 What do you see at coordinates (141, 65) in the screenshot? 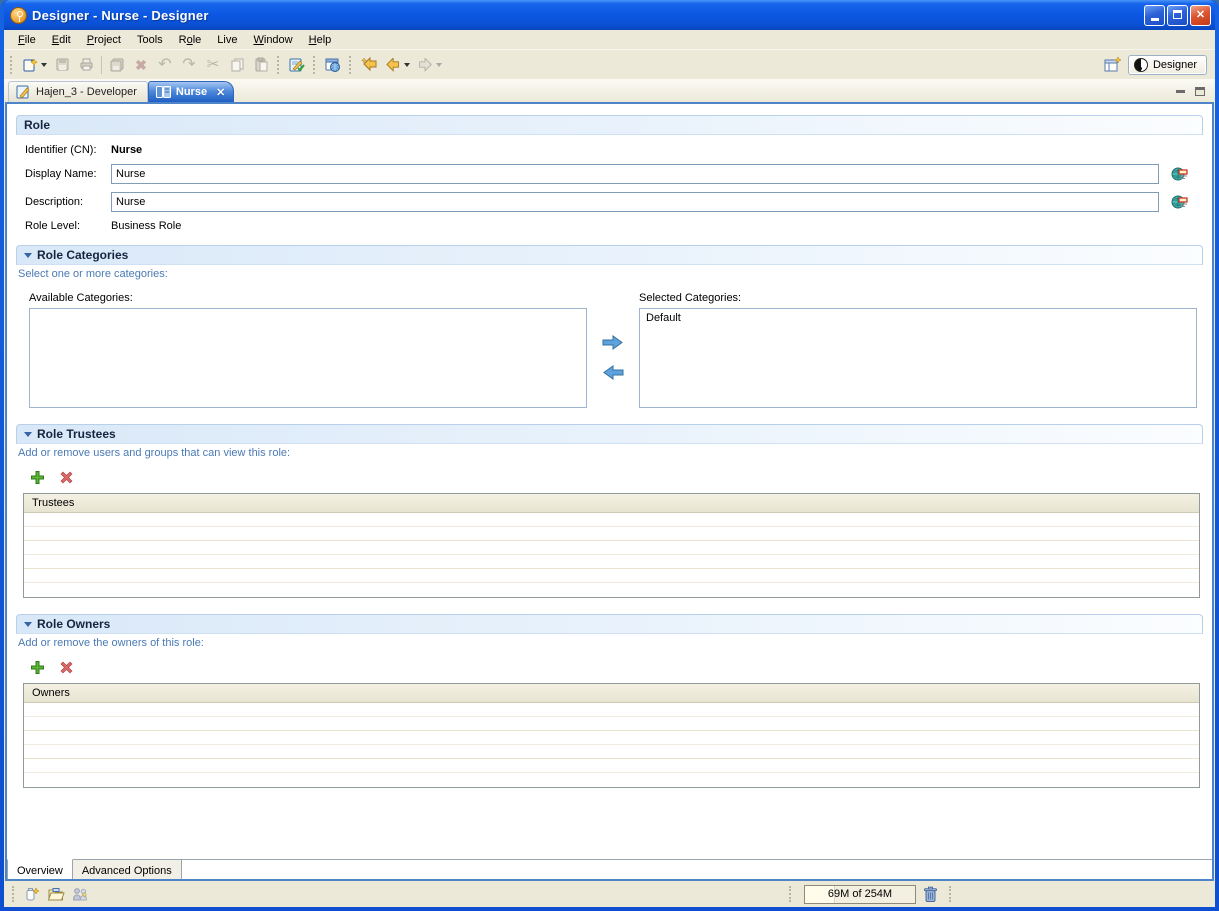
I see `delete-button: ✖` at bounding box center [141, 65].